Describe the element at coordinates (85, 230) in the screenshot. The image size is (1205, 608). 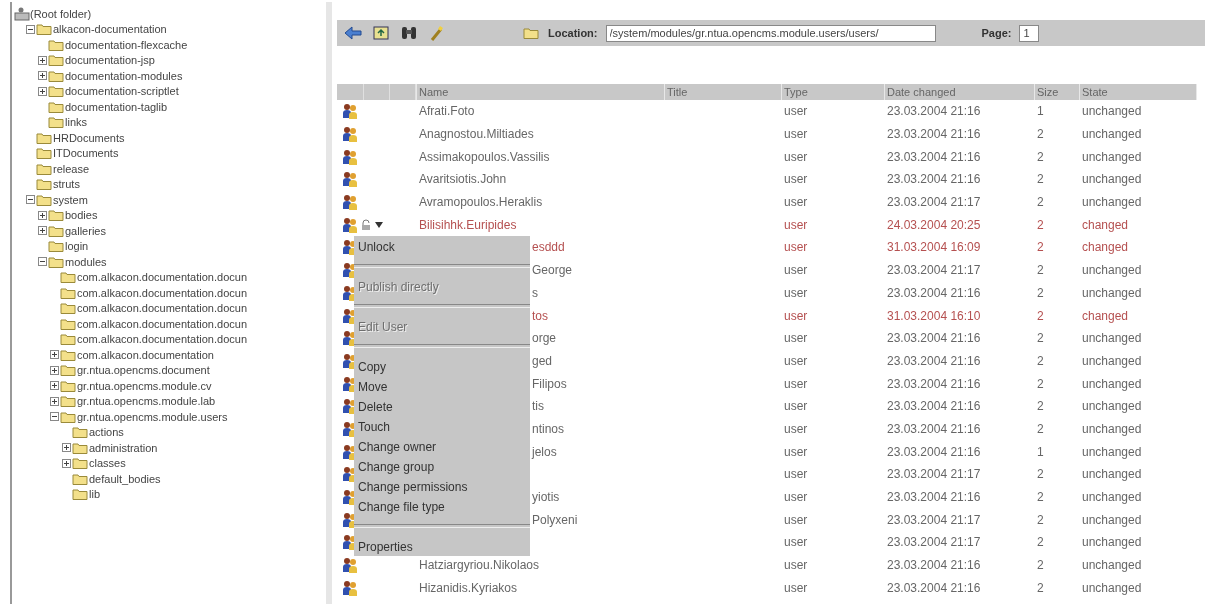
I see `tree-item: galleries` at that location.